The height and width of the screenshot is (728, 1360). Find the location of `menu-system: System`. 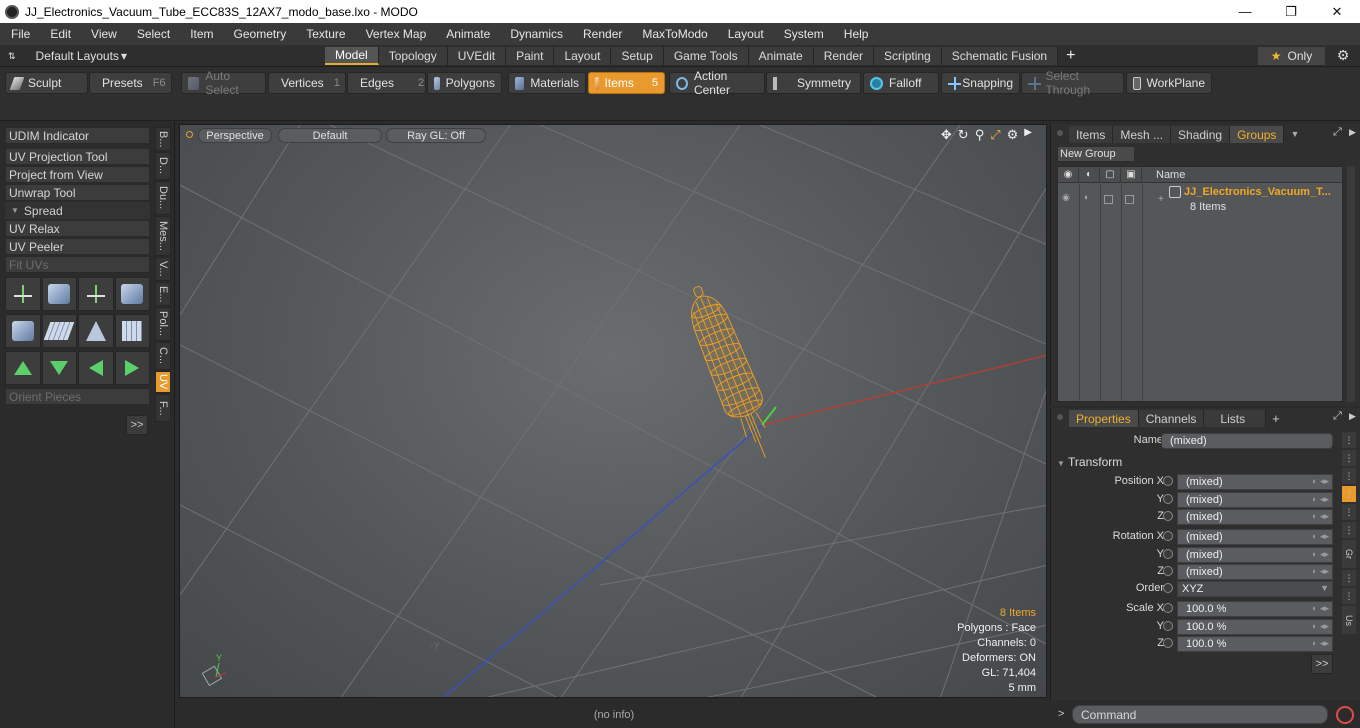

menu-system: System is located at coordinates (803, 34).